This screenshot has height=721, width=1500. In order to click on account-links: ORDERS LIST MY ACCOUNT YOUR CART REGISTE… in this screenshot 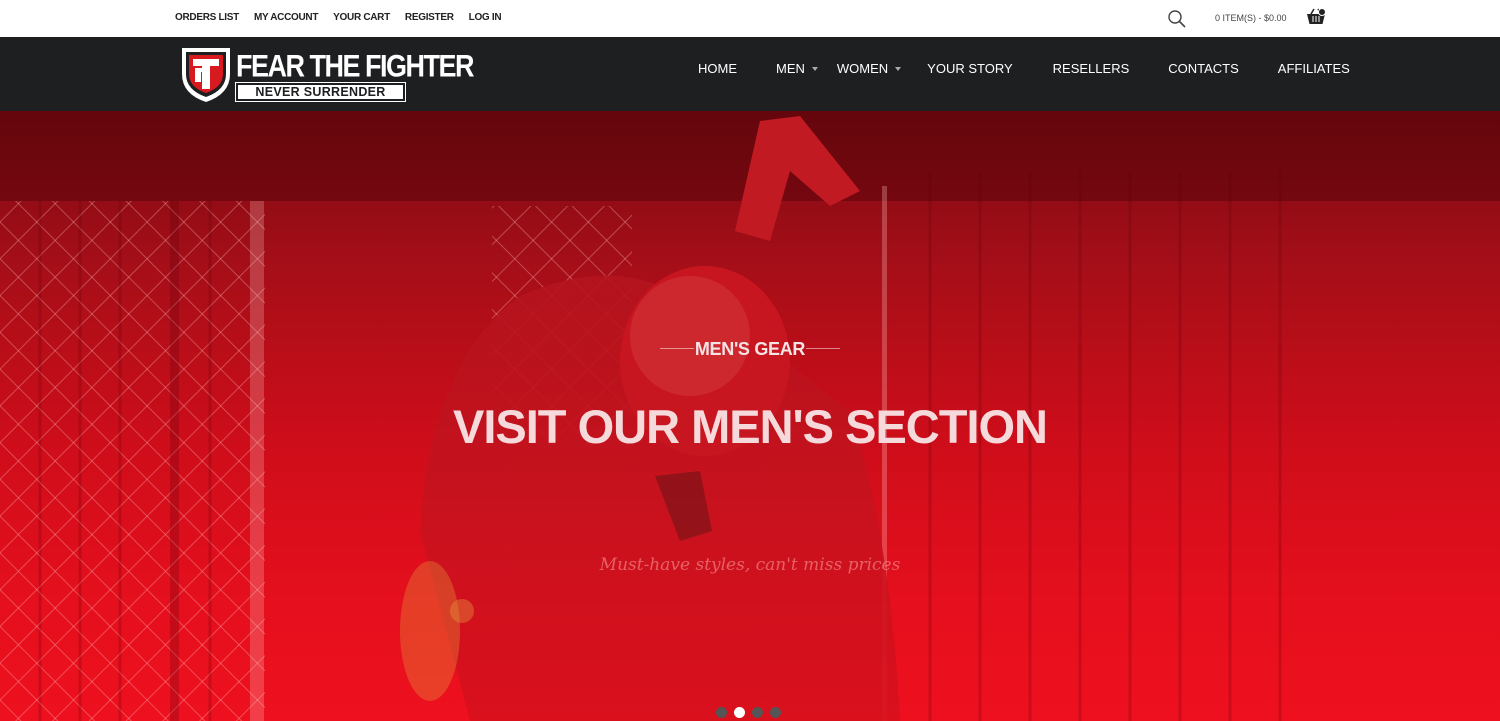, I will do `click(345, 18)`.